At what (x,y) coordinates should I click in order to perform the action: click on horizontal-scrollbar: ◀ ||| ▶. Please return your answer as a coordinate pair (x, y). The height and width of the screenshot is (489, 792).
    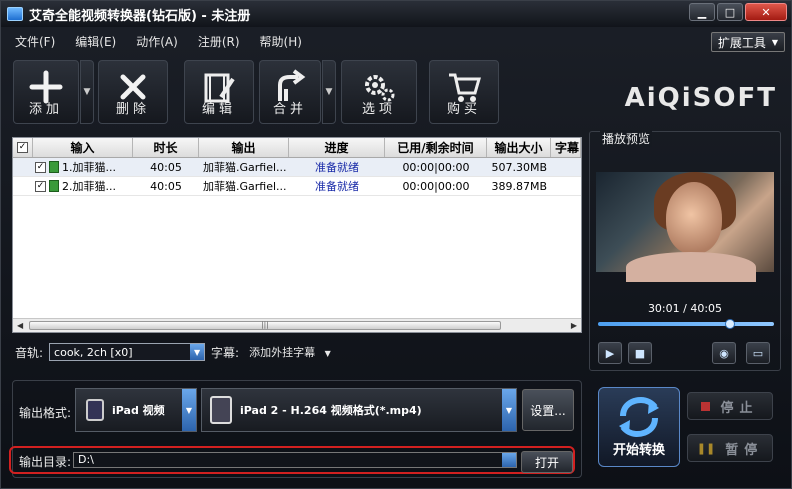
    Looking at the image, I should click on (297, 325).